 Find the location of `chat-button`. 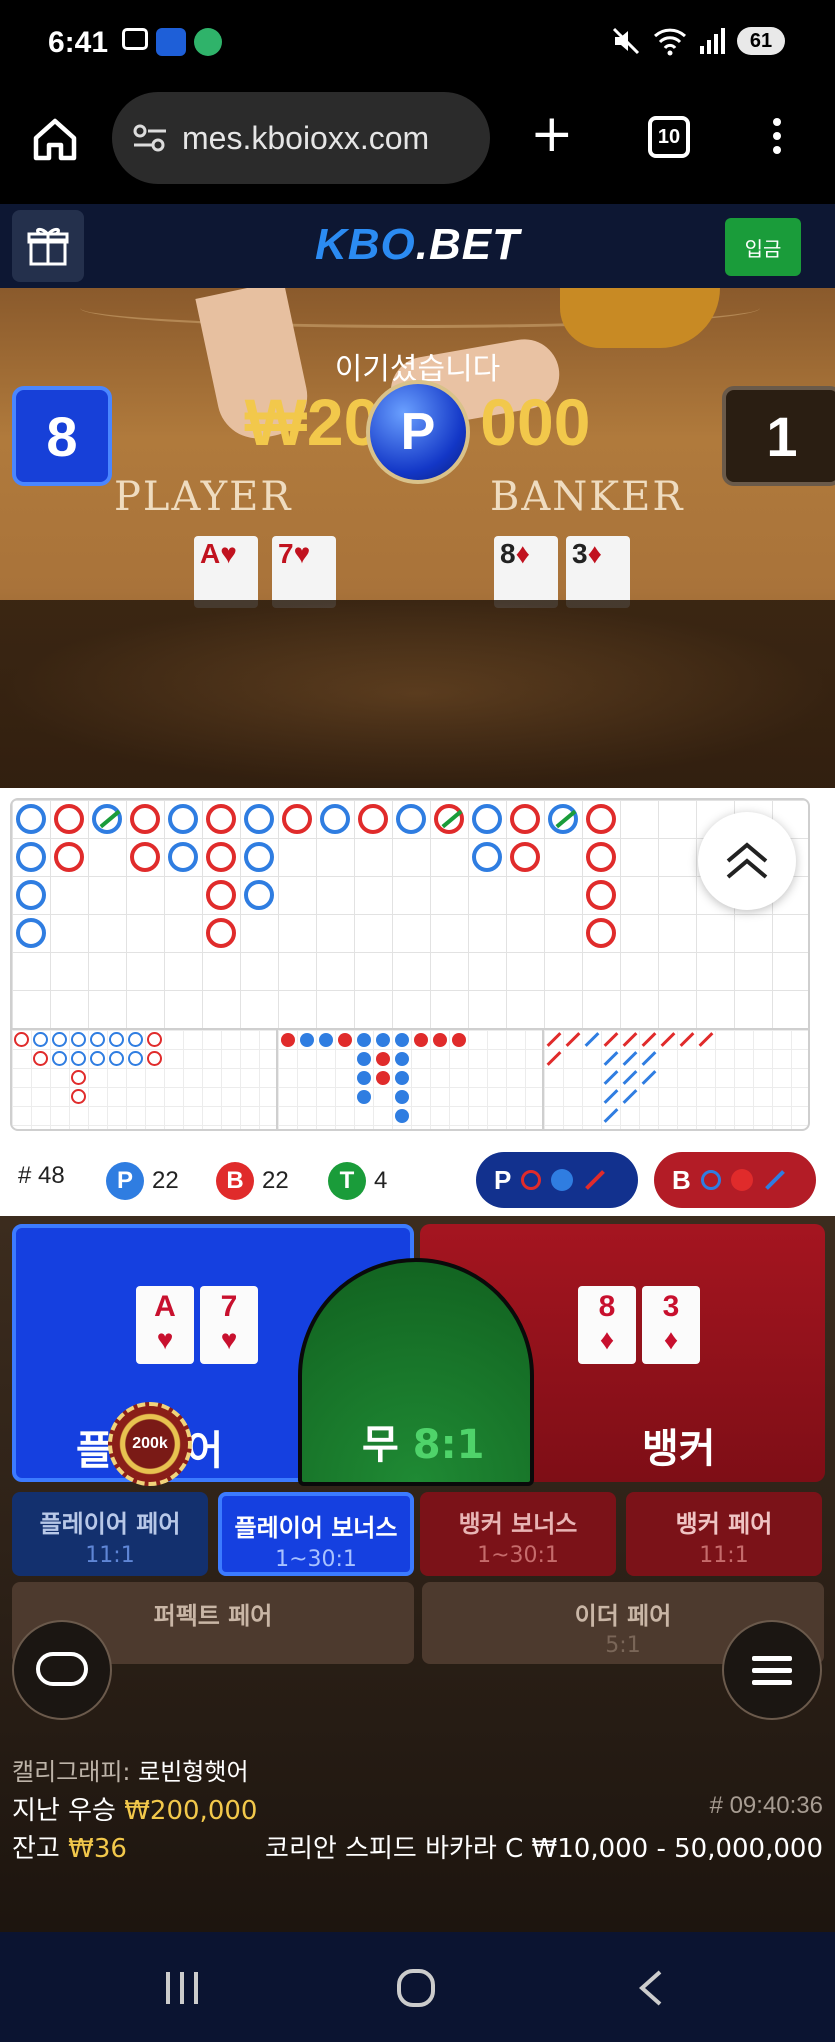

chat-button is located at coordinates (62, 1670).